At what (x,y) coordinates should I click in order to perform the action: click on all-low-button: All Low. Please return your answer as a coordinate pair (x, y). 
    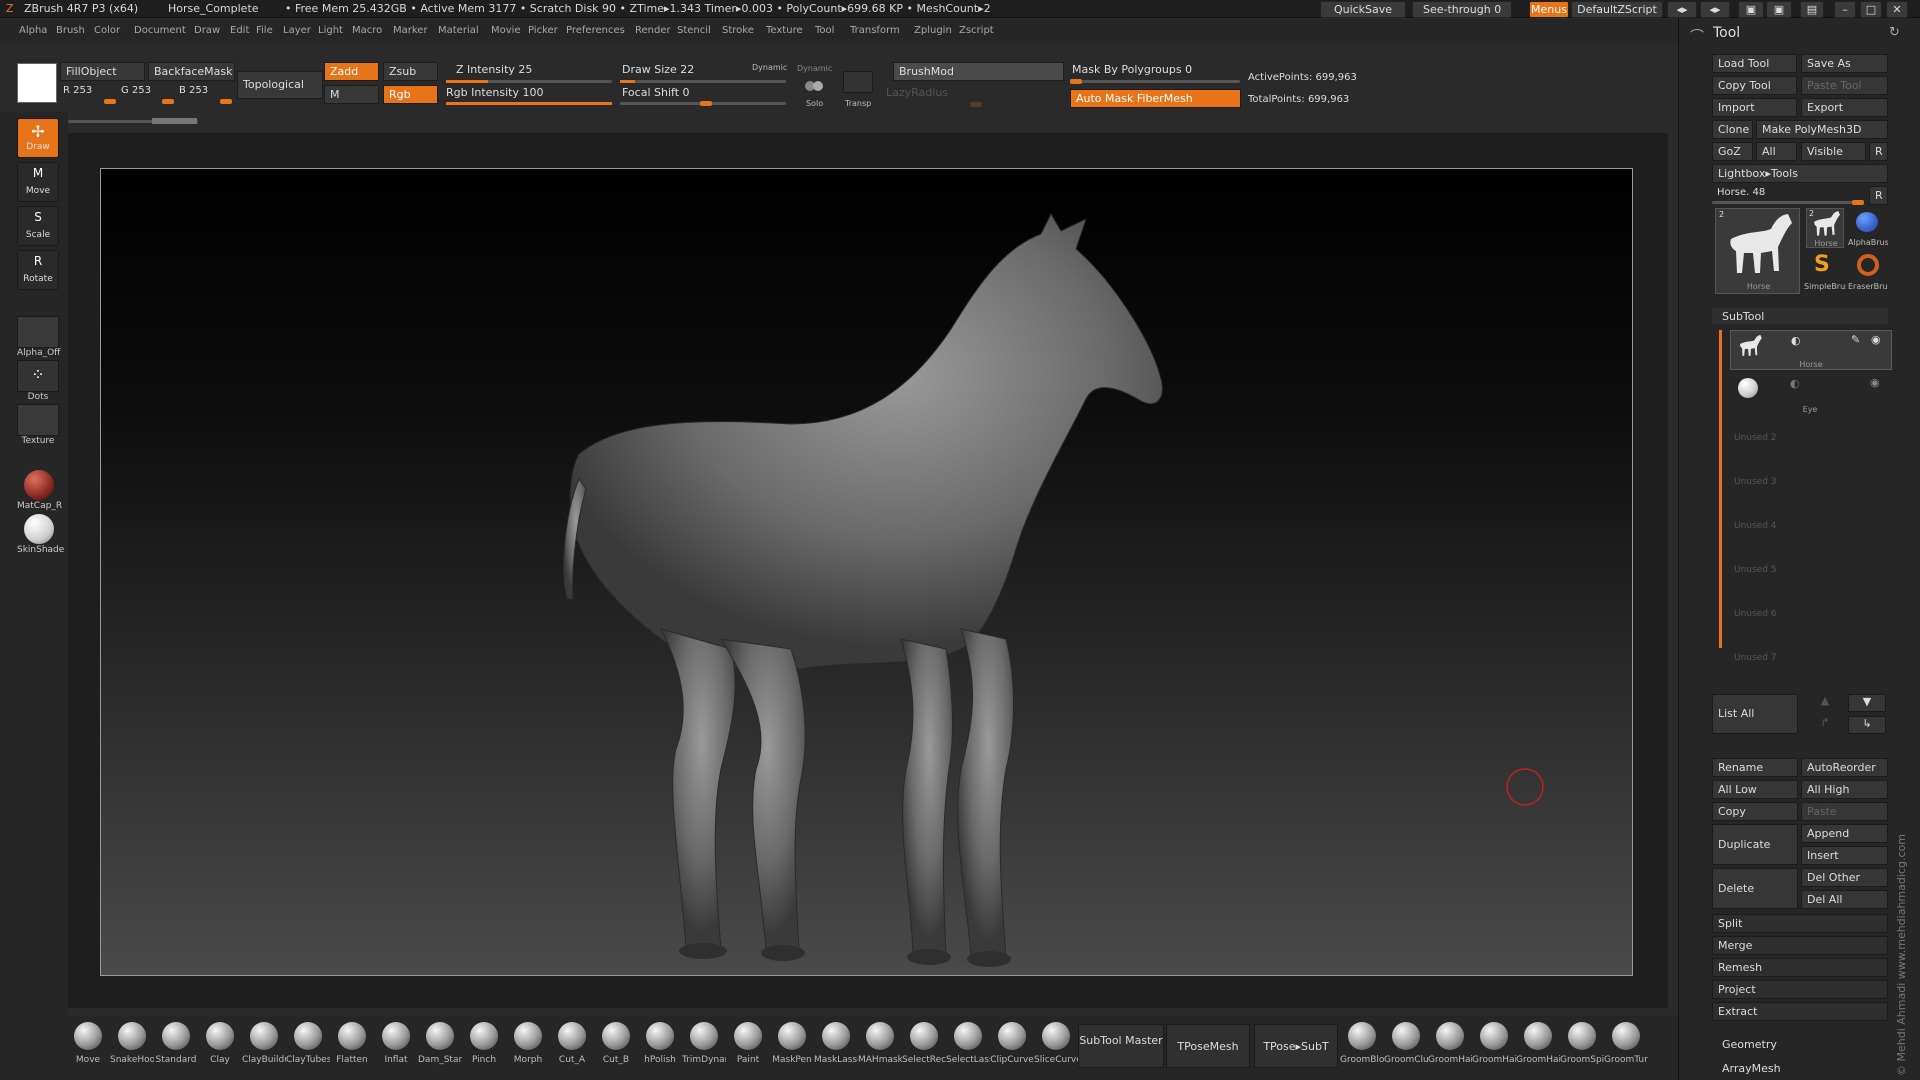
    Looking at the image, I should click on (1755, 789).